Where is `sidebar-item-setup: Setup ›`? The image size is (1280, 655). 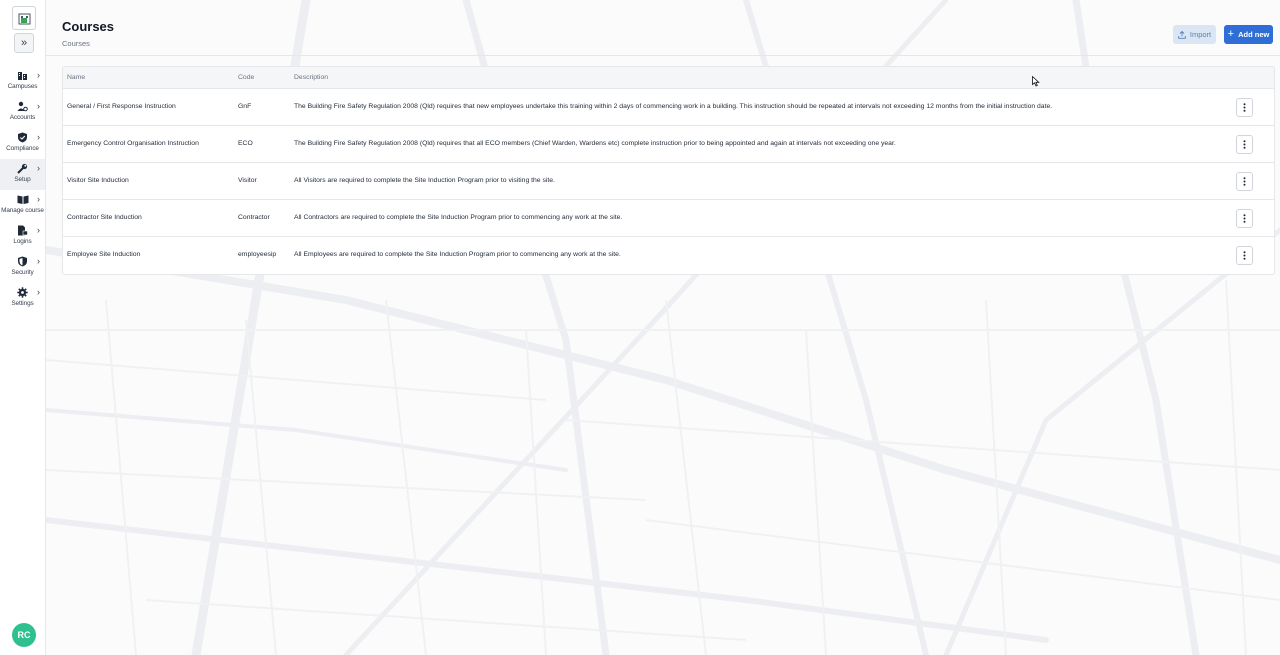 sidebar-item-setup: Setup › is located at coordinates (22, 174).